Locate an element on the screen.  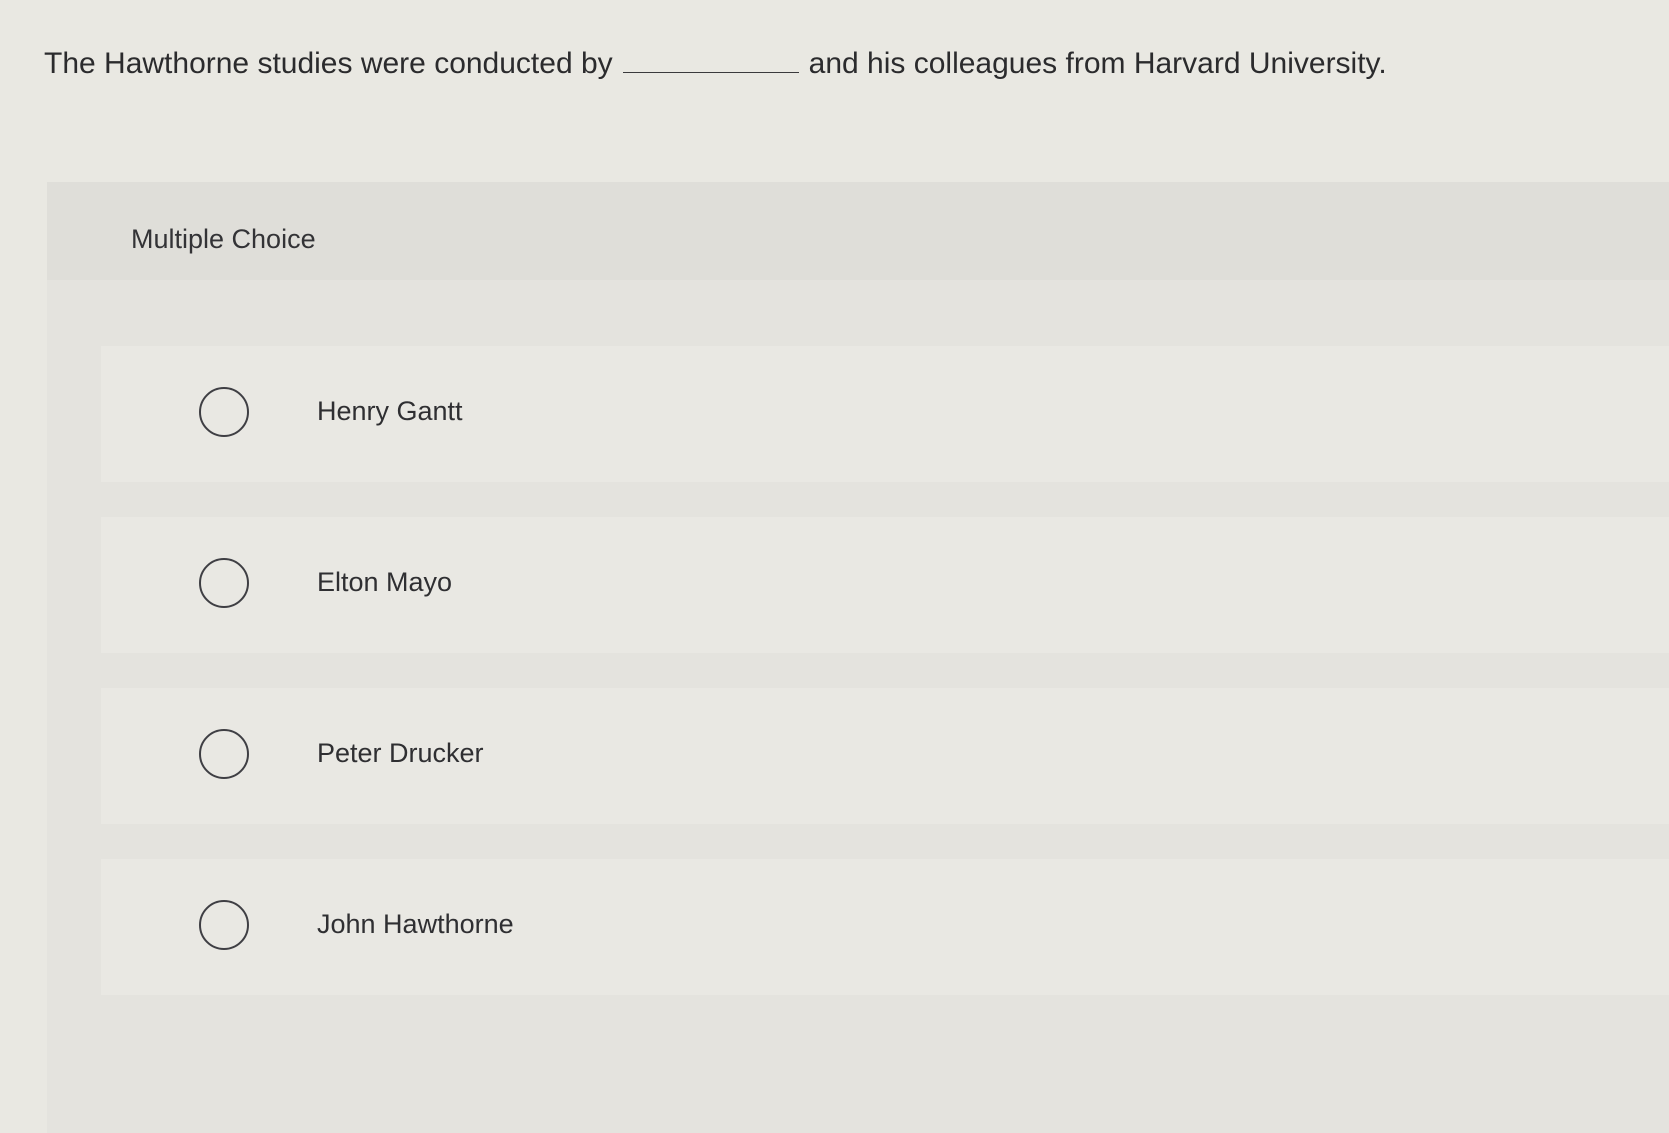
answer-option-john-hawthorne: John Hawthorne is located at coordinates (885, 927).